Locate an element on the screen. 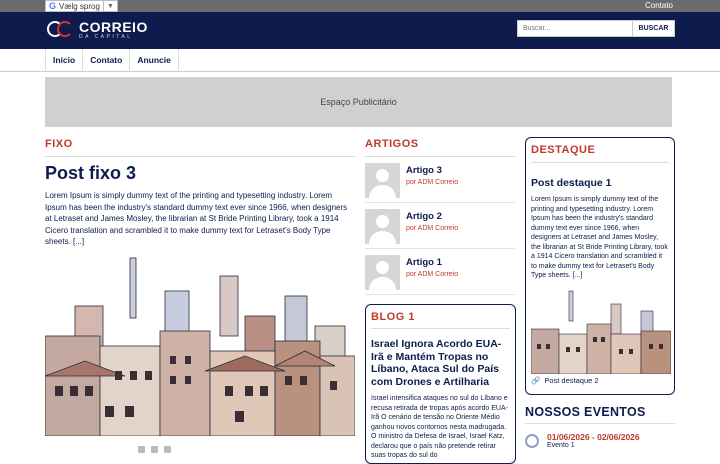 This screenshot has width=720, height=464. article-title: Artigo 3 is located at coordinates (432, 170).